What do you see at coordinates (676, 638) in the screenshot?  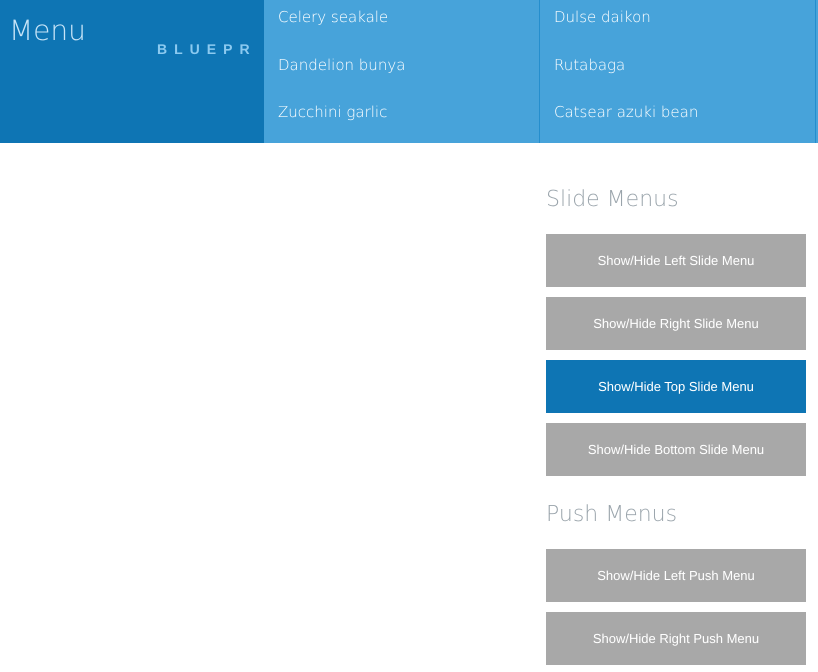 I see `toggle-menu-button: Show/Hide Right Push Menu` at bounding box center [676, 638].